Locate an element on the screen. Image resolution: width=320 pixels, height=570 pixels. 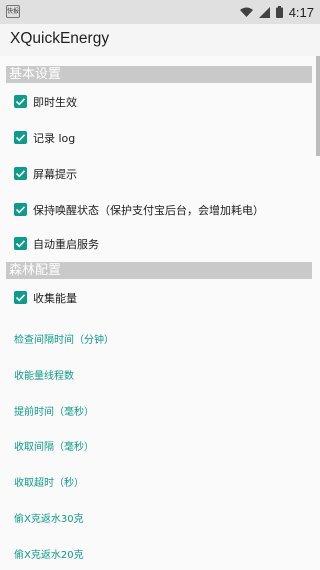
setting-advance-time: 提前时间（毫秒） is located at coordinates (158, 410).